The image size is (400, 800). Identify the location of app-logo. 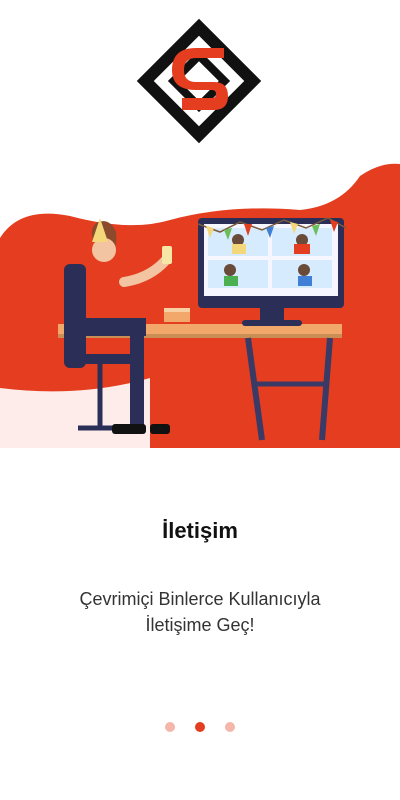
(199, 81).